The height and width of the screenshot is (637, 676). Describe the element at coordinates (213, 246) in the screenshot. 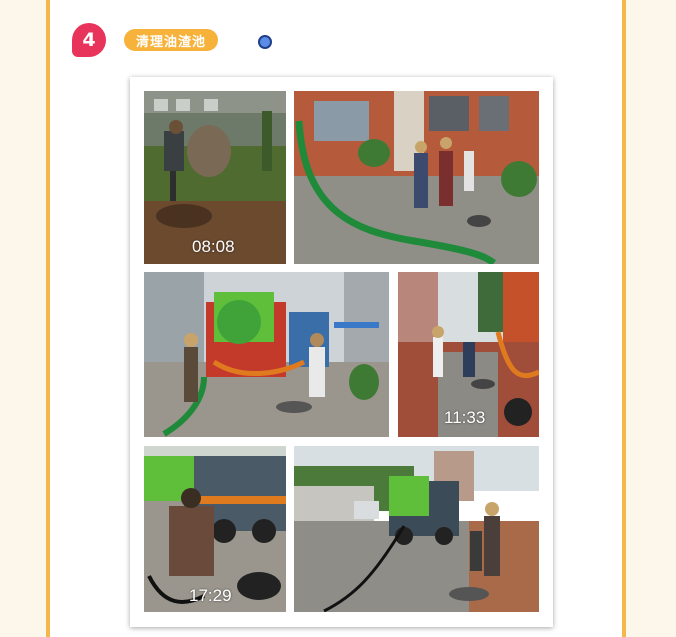

I see `photo-timestamp: 08:08` at that location.